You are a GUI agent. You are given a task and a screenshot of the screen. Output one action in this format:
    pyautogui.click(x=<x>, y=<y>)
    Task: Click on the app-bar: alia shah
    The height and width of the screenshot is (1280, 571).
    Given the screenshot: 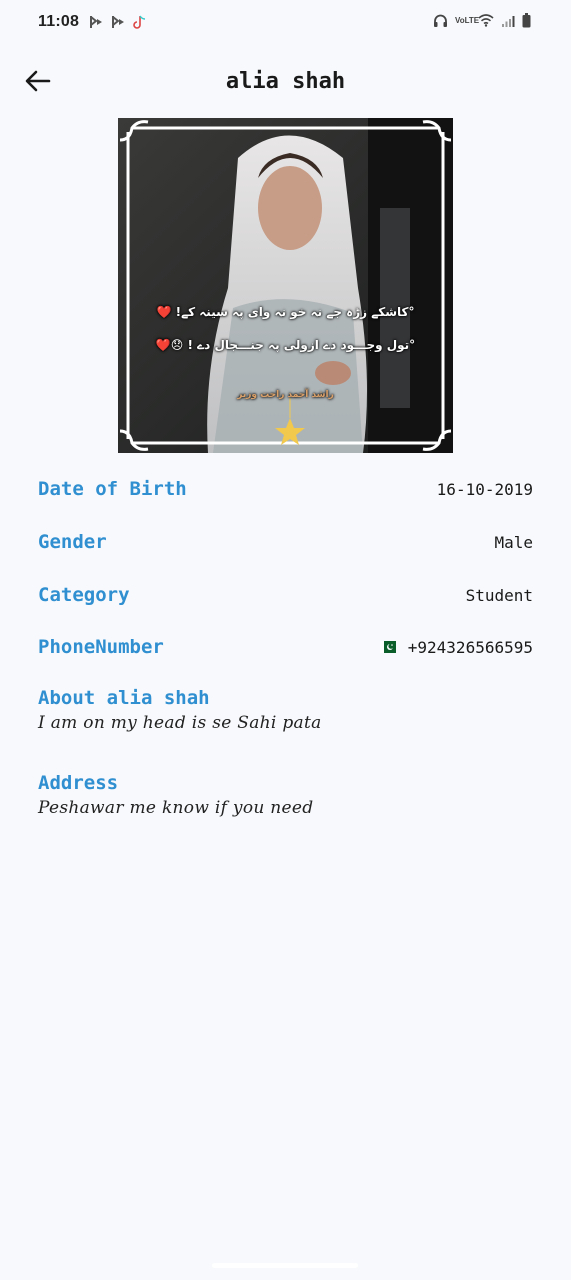 What is the action you would take?
    pyautogui.click(x=285, y=81)
    